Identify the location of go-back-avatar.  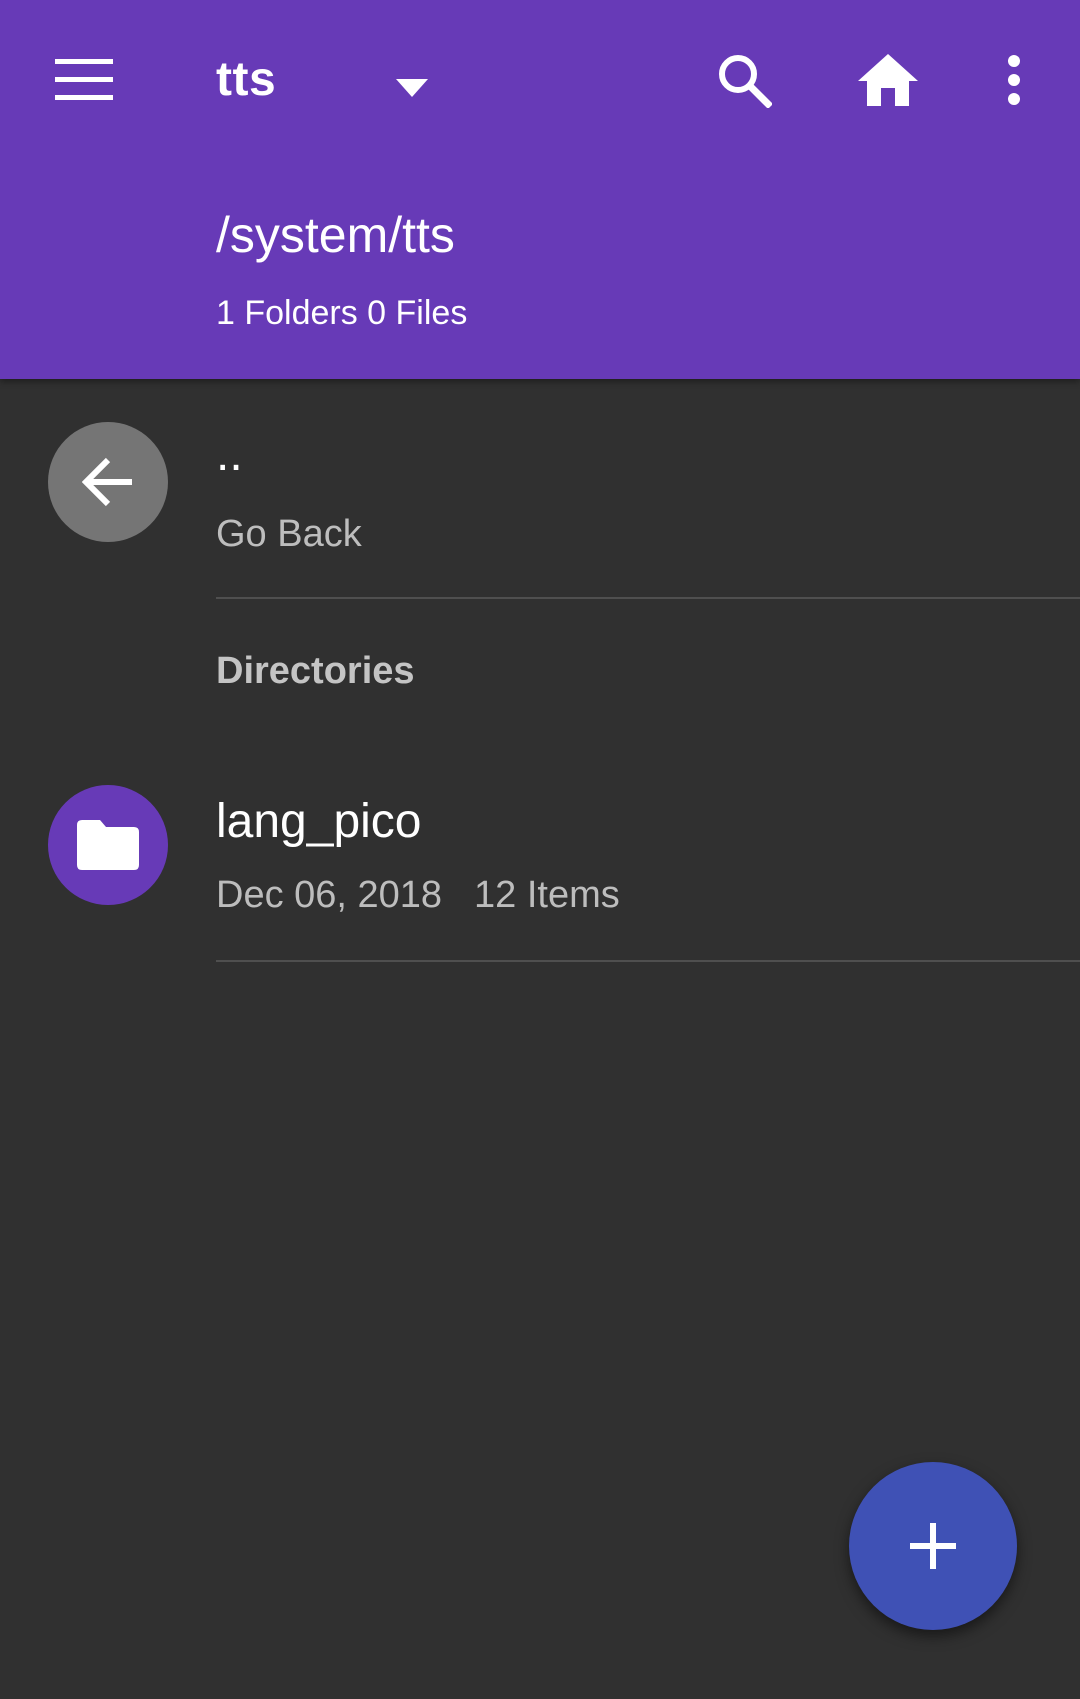
(108, 482).